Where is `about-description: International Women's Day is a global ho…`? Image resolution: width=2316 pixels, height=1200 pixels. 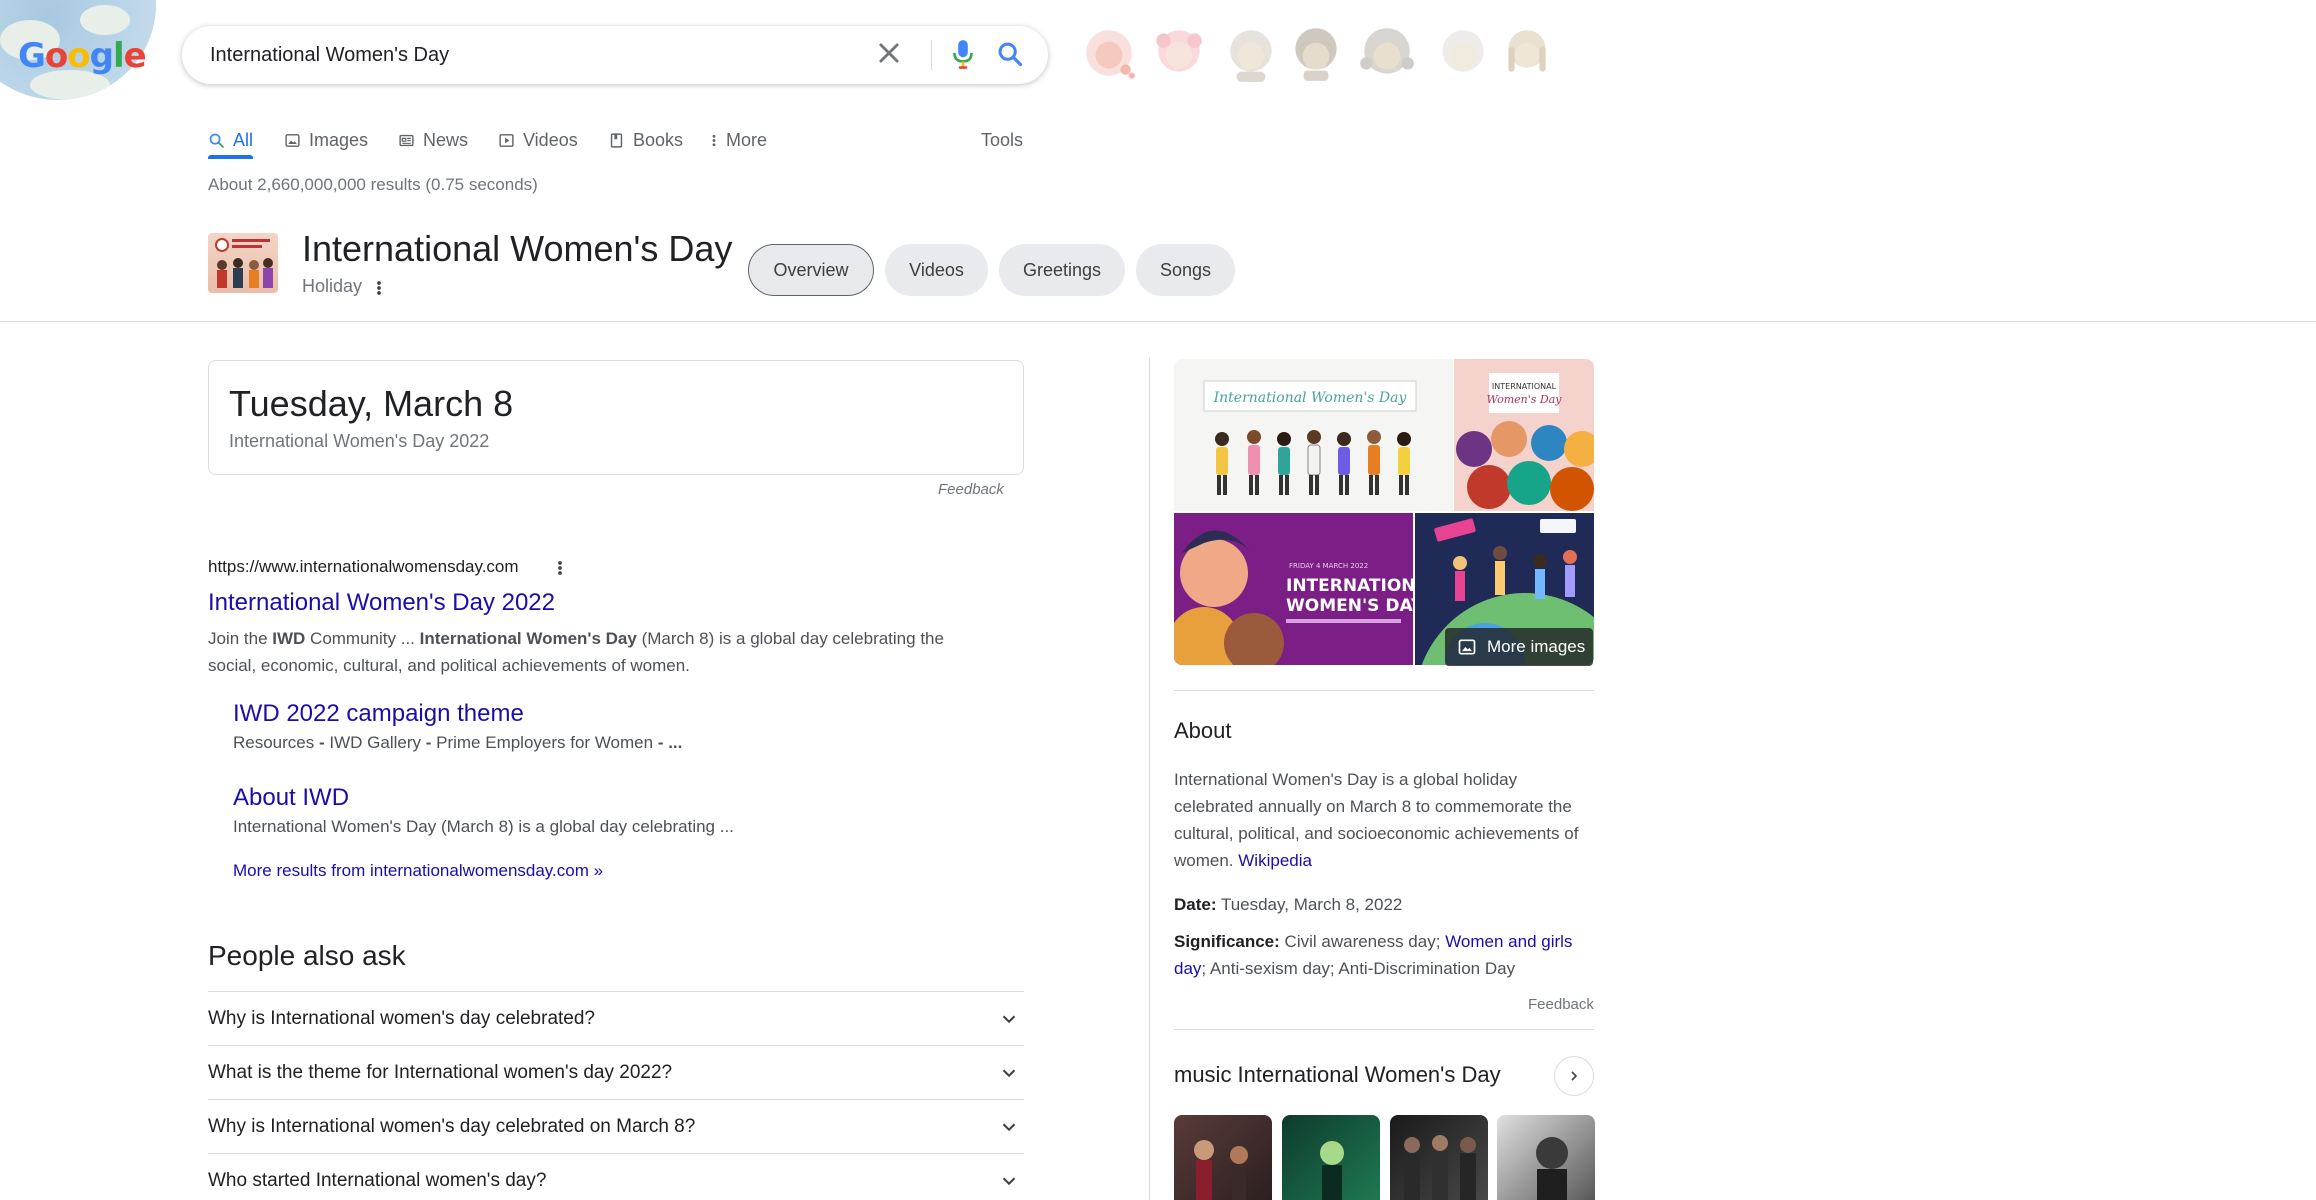
about-description: International Women's Day is a global ho… is located at coordinates (1376, 820).